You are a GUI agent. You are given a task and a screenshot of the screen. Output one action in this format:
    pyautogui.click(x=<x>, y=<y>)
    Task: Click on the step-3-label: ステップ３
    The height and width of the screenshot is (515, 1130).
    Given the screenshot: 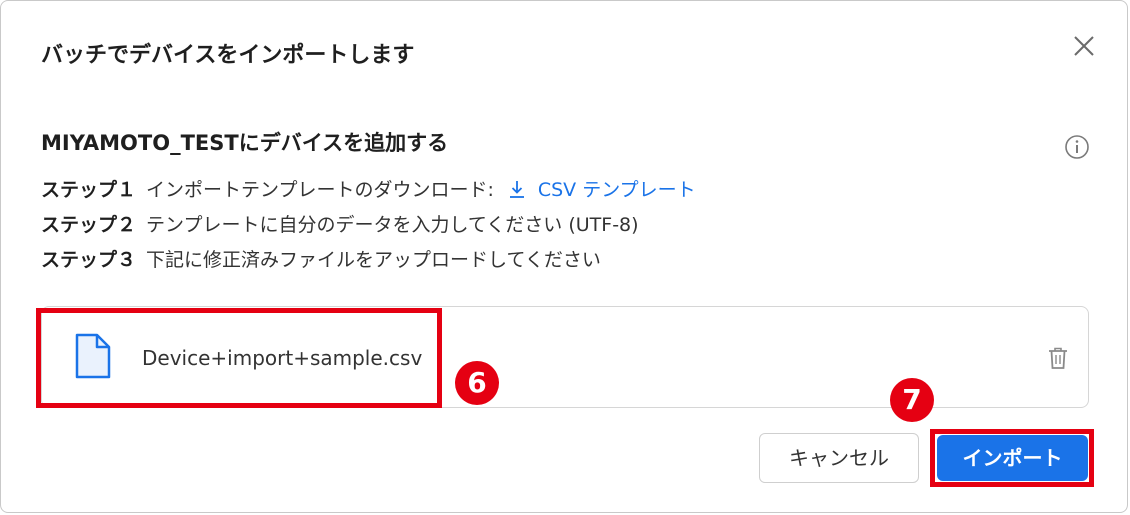 What is the action you would take?
    pyautogui.click(x=89, y=260)
    